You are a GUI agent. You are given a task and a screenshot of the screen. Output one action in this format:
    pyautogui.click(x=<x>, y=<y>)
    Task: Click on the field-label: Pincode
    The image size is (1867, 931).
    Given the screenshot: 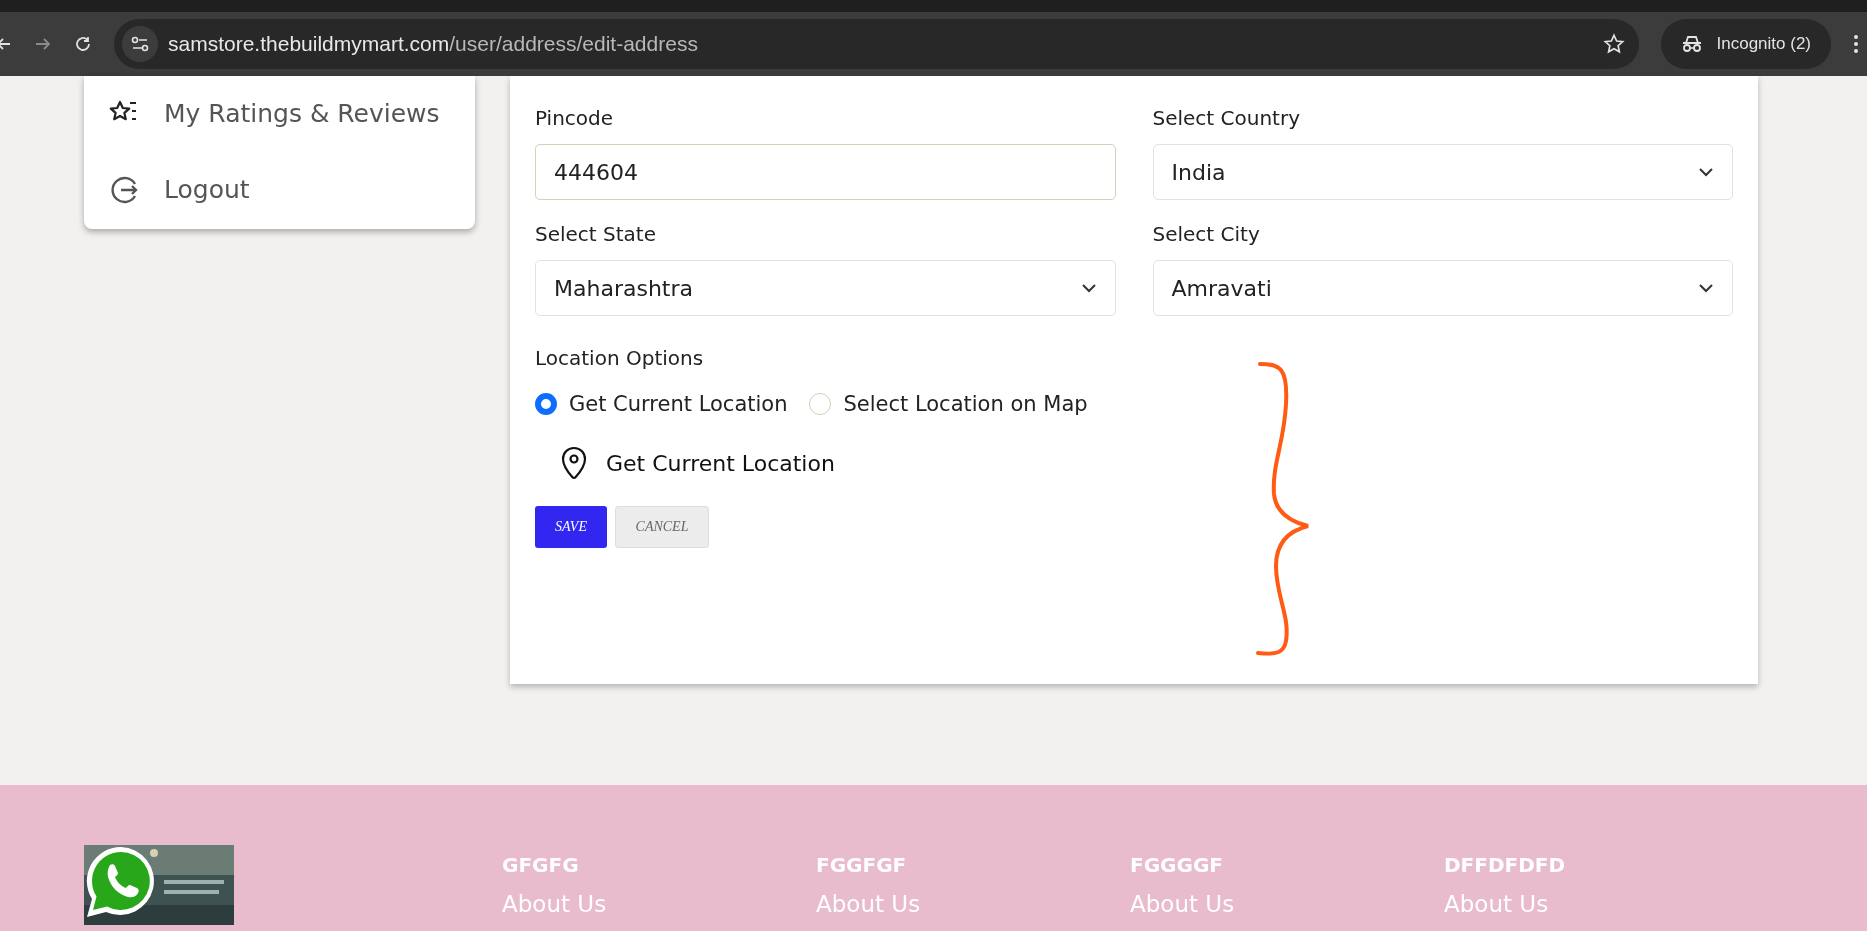 What is the action you would take?
    pyautogui.click(x=575, y=118)
    